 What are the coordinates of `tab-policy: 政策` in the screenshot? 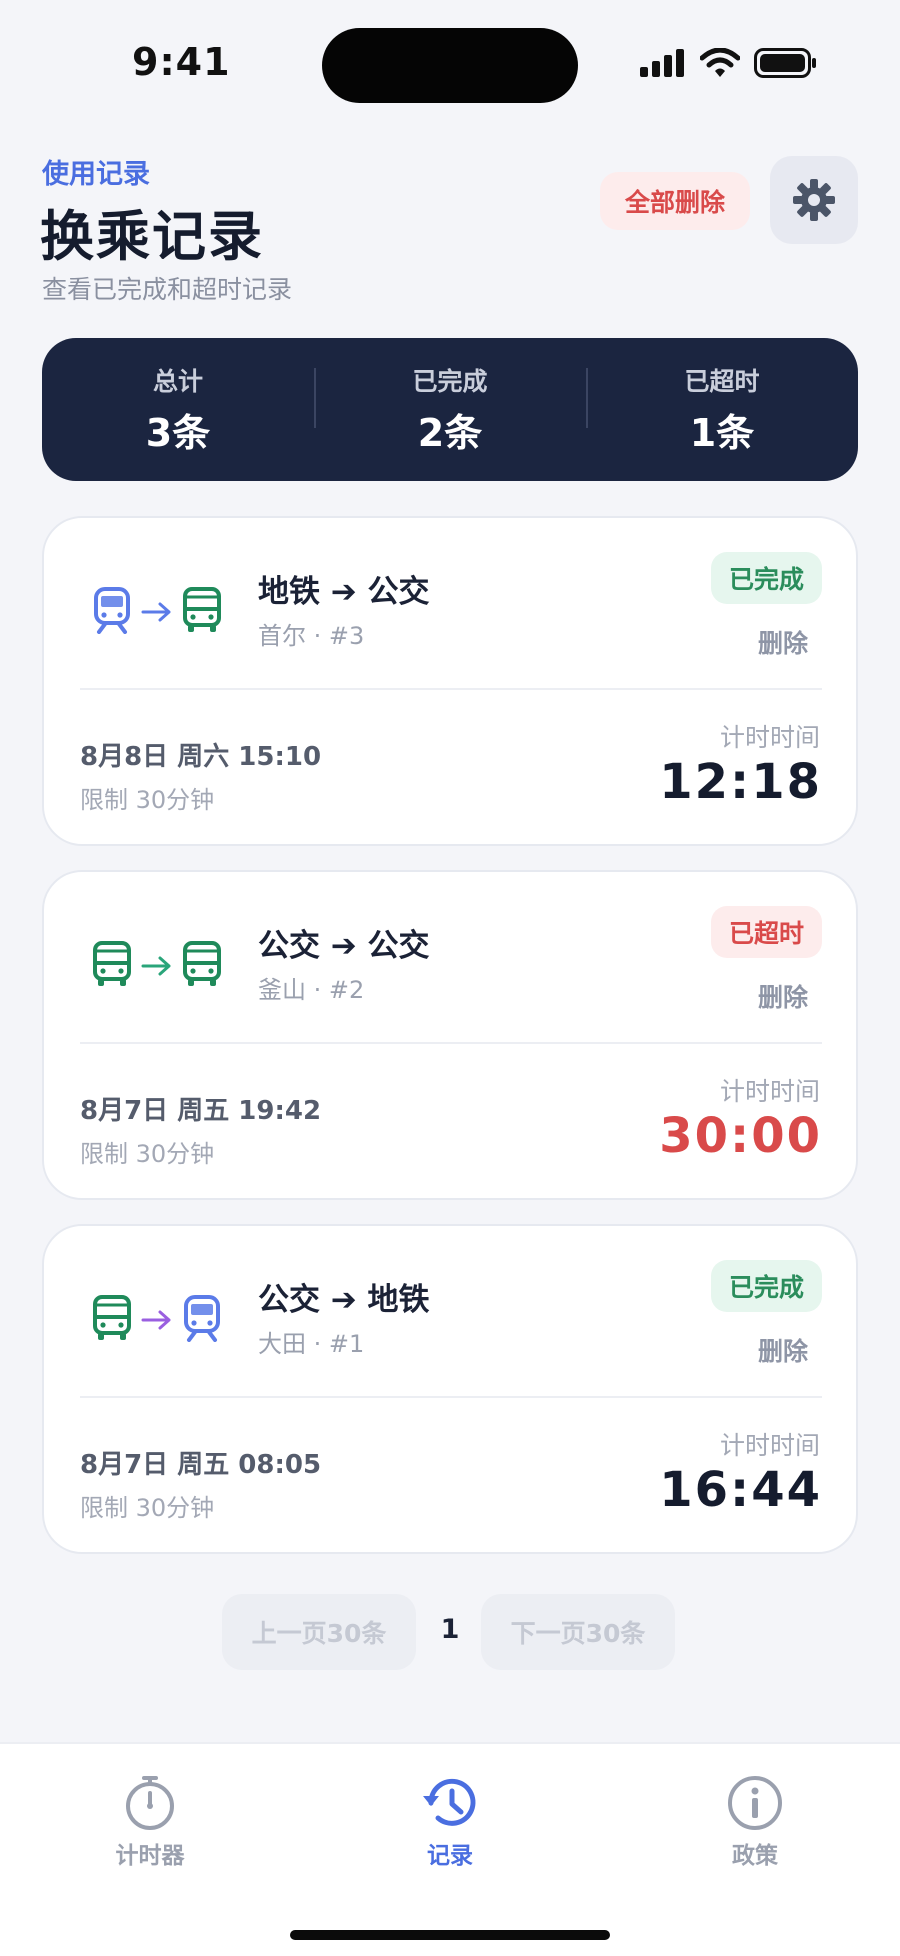 It's located at (755, 1821).